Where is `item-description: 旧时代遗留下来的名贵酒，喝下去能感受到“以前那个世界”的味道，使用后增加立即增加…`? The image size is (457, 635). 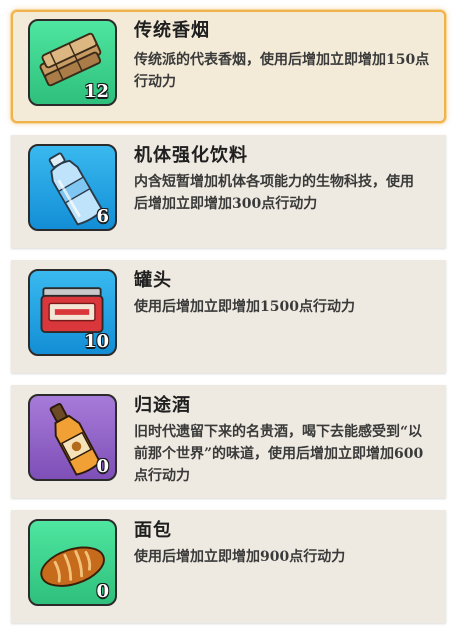
item-description: 旧时代遗留下来的名贵酒，喝下去能感受到“以前那个世界”的味道，使用后增加立即增加… is located at coordinates (279, 454).